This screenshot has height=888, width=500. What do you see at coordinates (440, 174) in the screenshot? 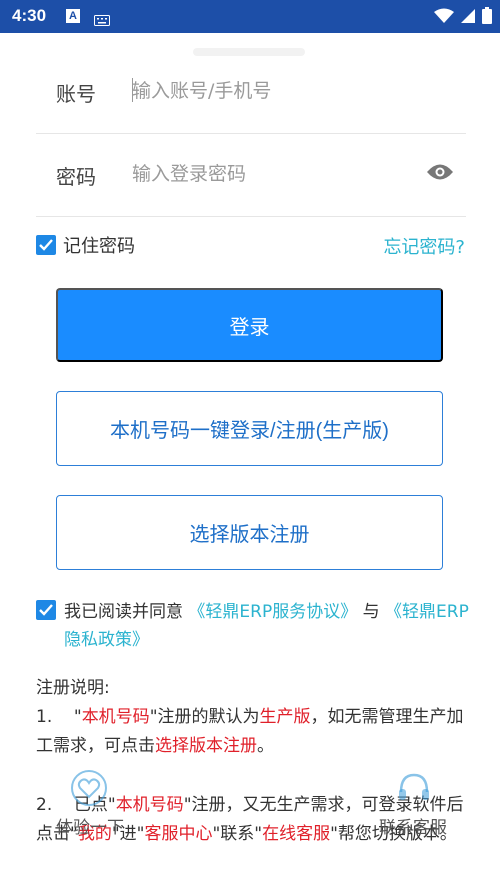
I see `eye-icon` at bounding box center [440, 174].